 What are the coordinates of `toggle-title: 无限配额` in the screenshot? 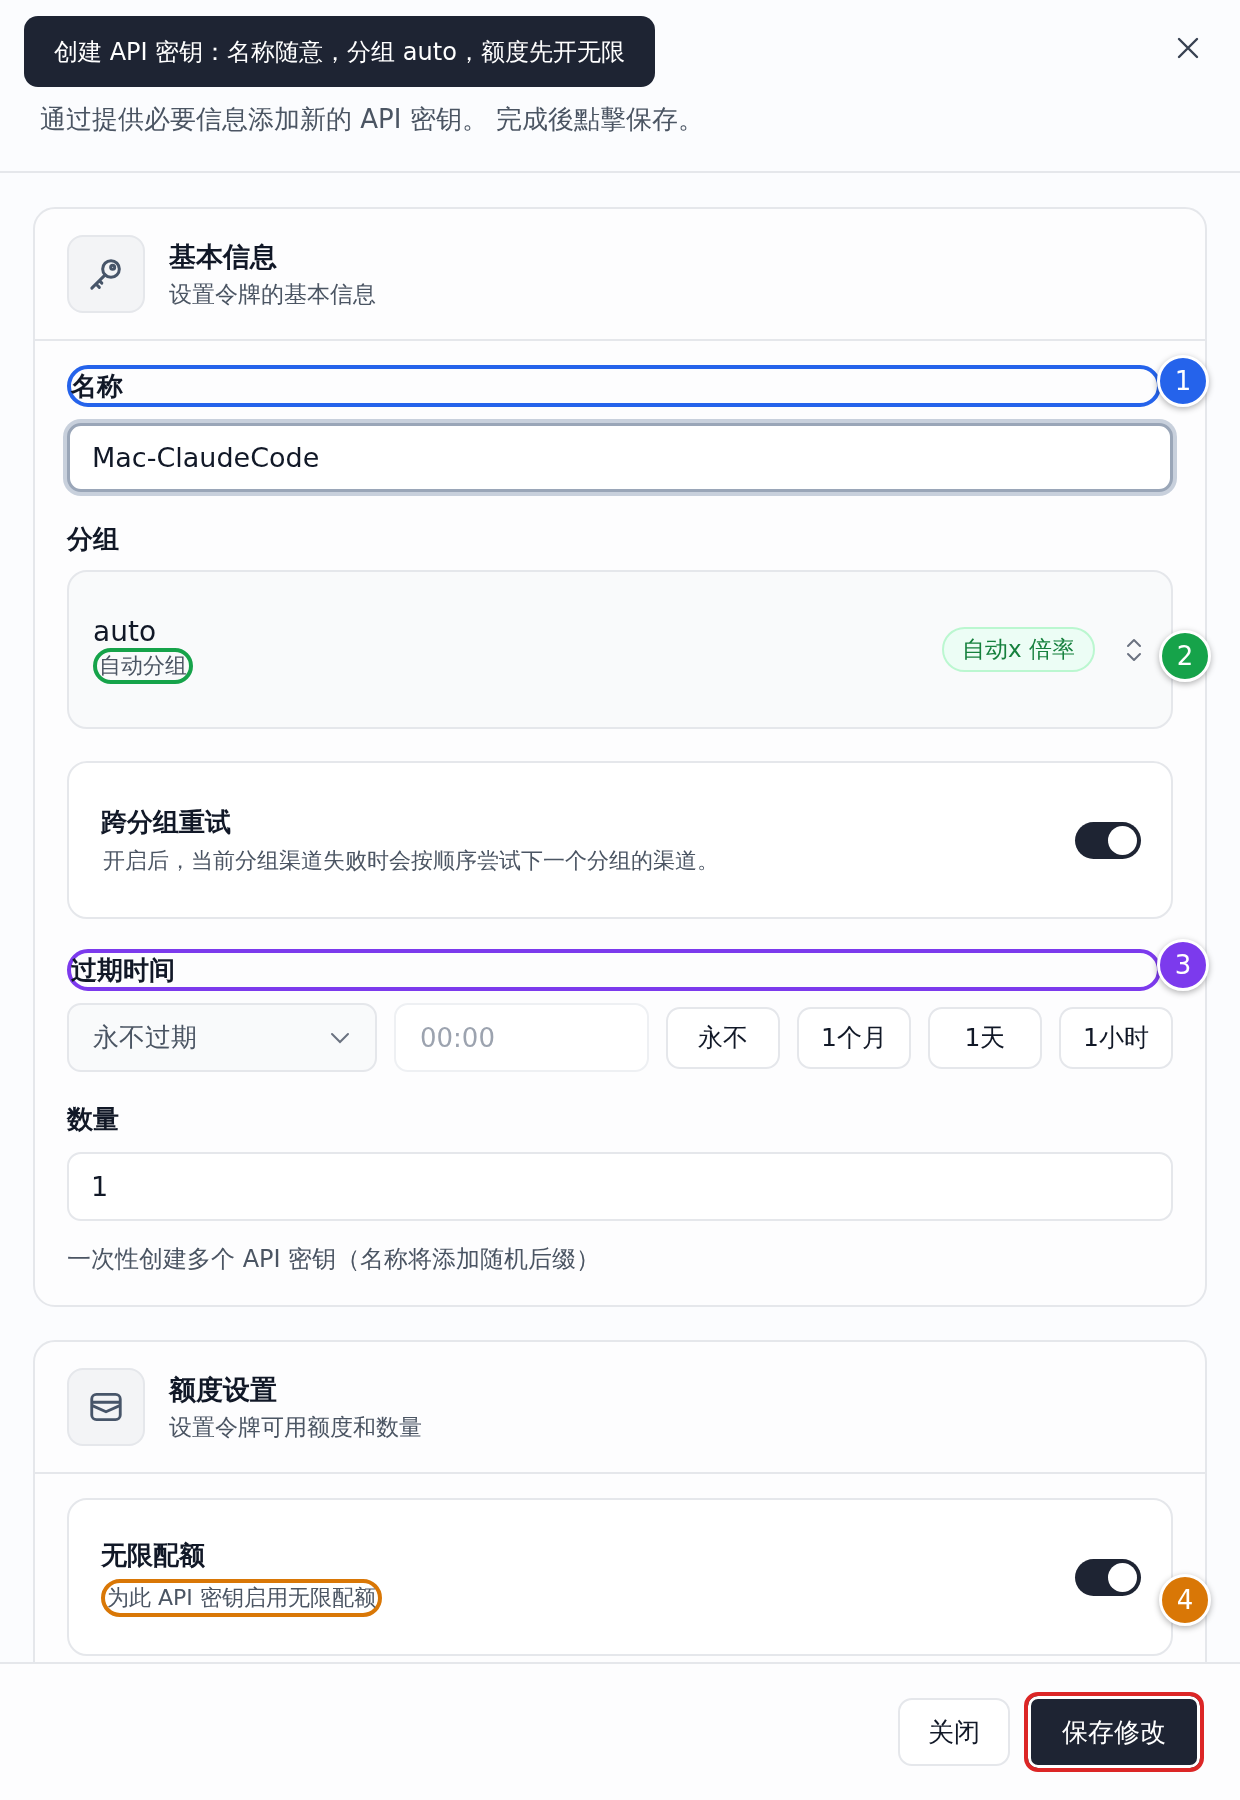 It's located at (153, 1555).